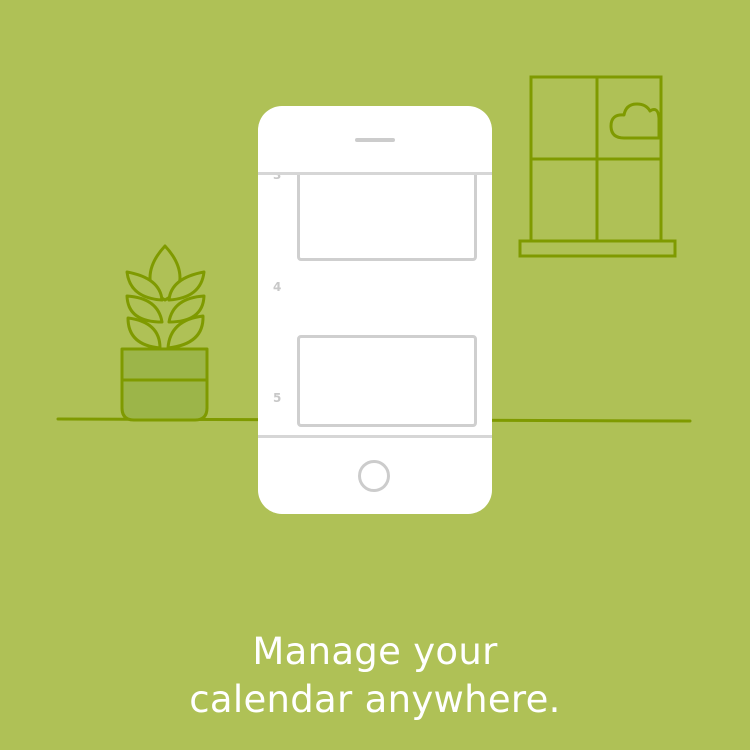 The height and width of the screenshot is (750, 750). I want to click on onboarding-headline: Manage your calendar anywhere., so click(375, 676).